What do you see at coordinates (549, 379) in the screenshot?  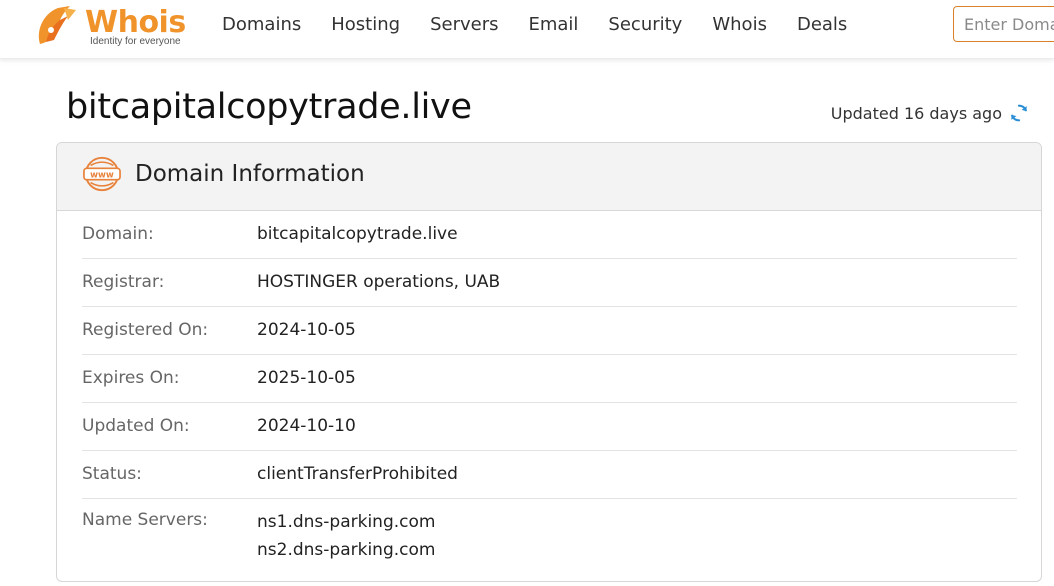 I see `info-row-expires-on: Expires On: 2025-10-05` at bounding box center [549, 379].